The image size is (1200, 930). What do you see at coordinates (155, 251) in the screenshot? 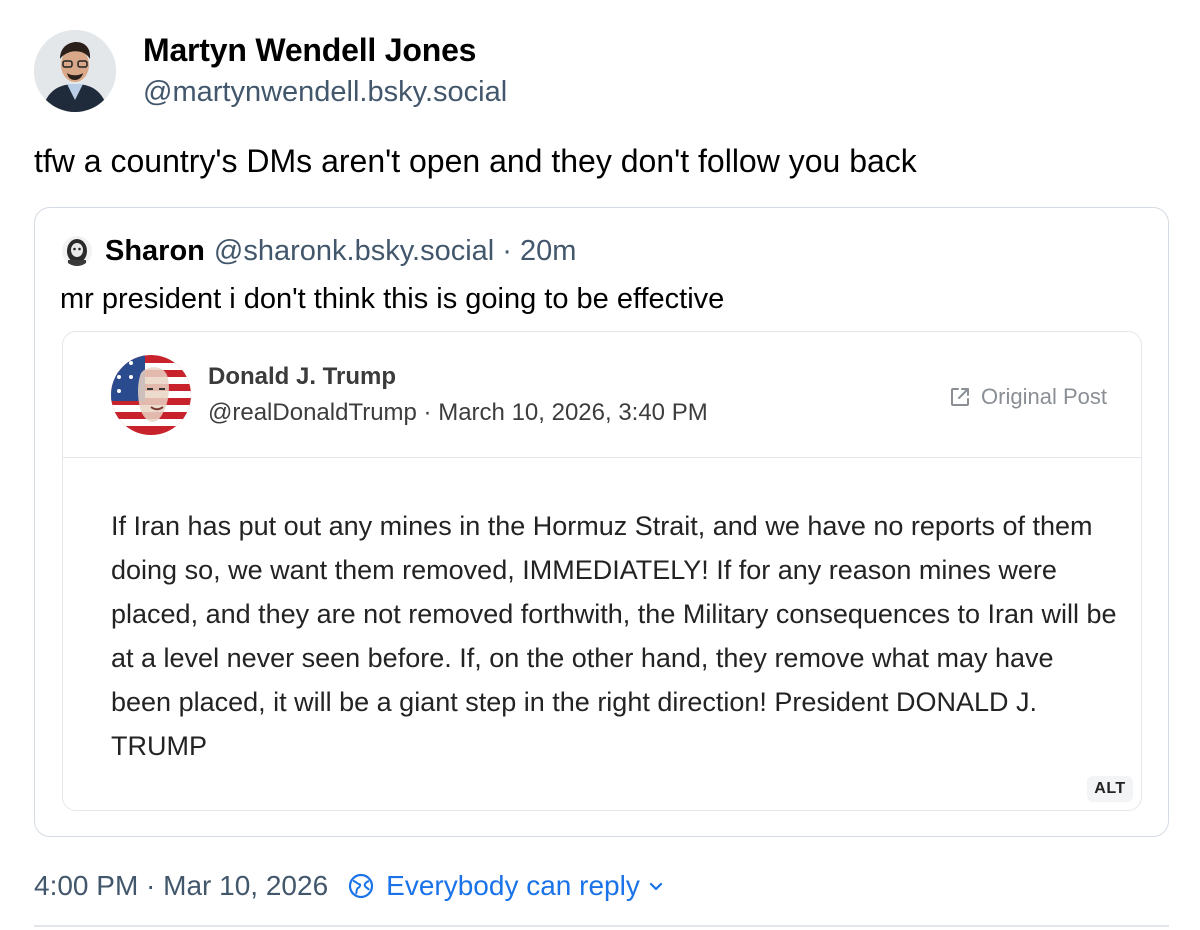
I see `quote-author-name: Sharon` at bounding box center [155, 251].